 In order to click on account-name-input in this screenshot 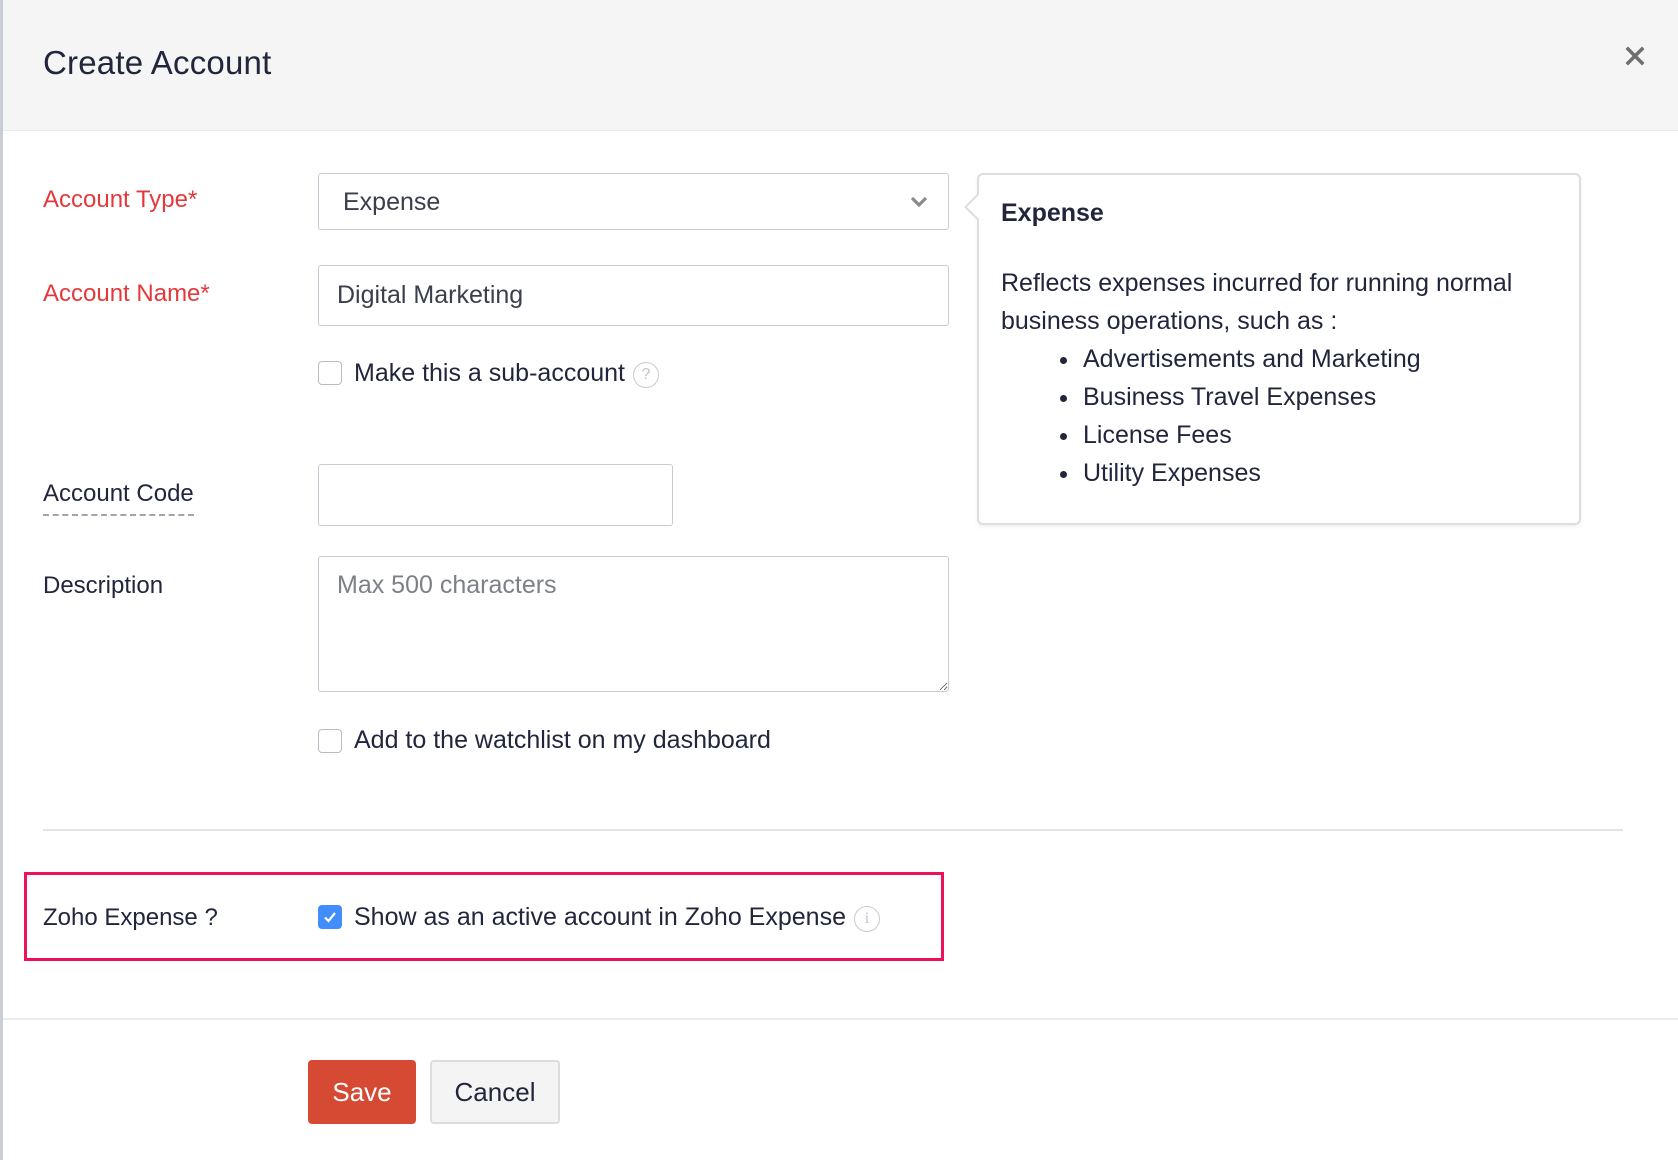, I will do `click(633, 295)`.